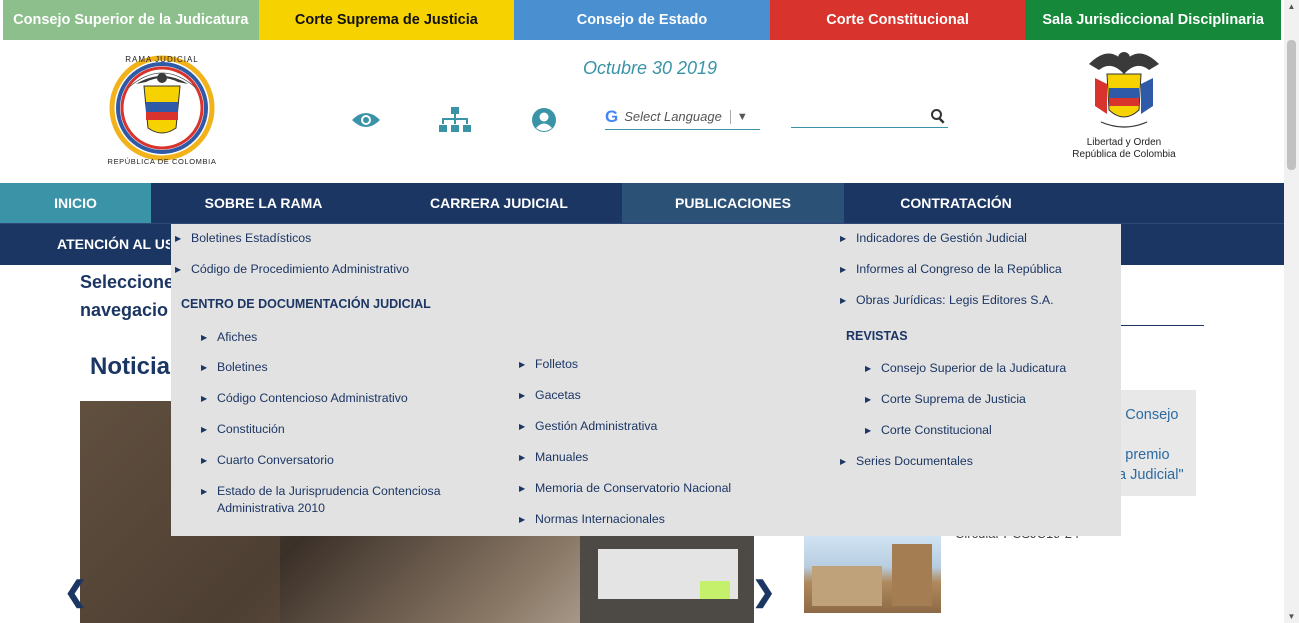  What do you see at coordinates (763, 591) in the screenshot?
I see `carousel-next-icon: ❯` at bounding box center [763, 591].